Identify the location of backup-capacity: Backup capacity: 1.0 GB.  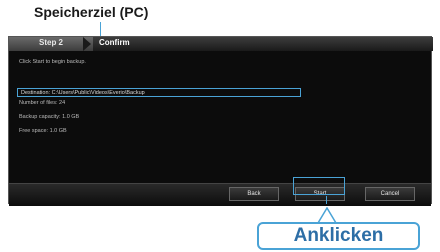
(49, 117).